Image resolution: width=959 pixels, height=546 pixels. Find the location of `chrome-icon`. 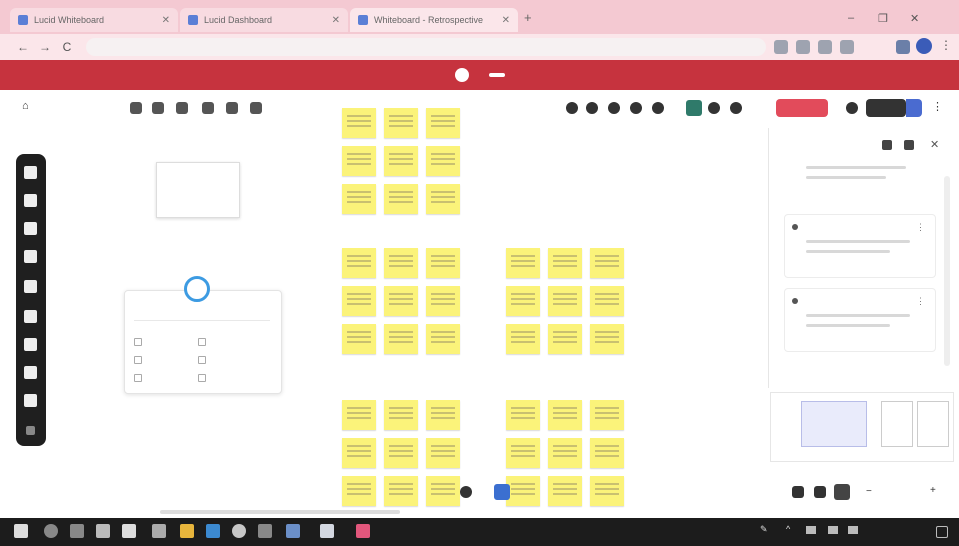

chrome-icon is located at coordinates (239, 531).